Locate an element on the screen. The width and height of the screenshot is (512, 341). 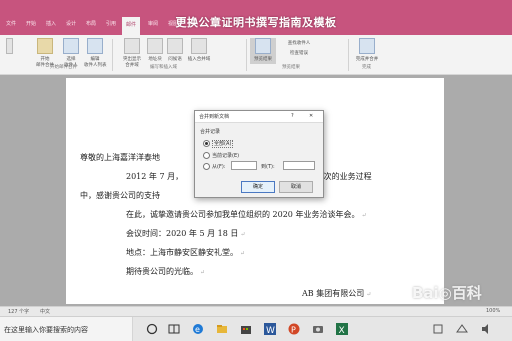
ok-button: 确定 is located at coordinates (258, 187).